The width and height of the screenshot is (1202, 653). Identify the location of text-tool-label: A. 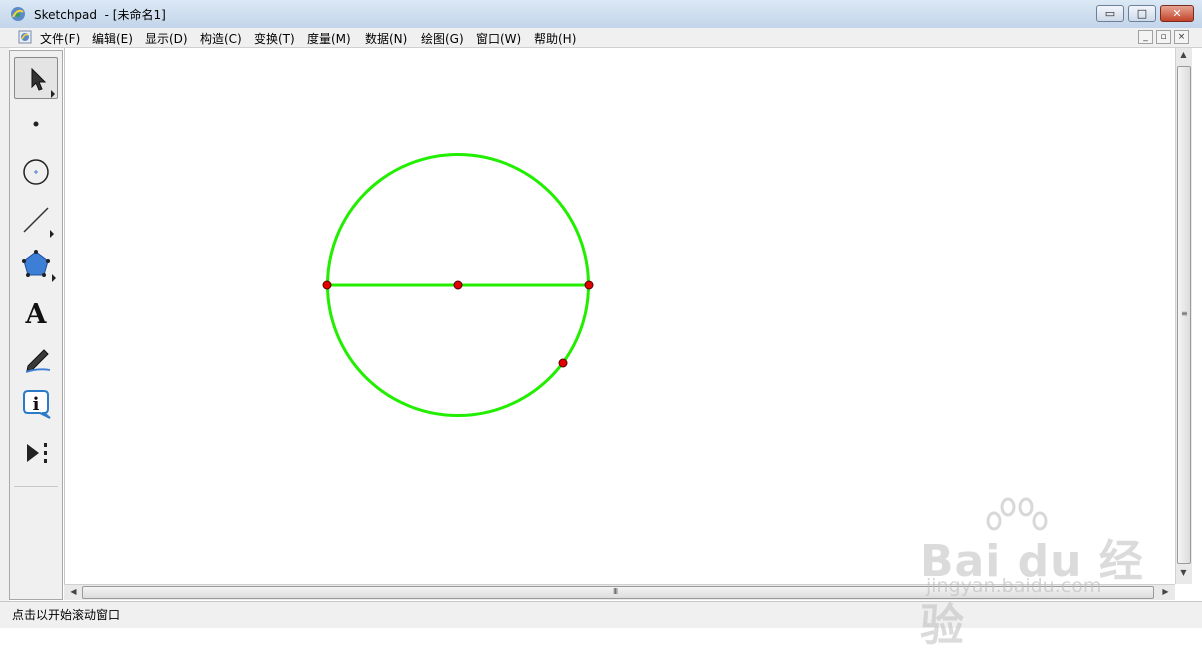
(36, 314).